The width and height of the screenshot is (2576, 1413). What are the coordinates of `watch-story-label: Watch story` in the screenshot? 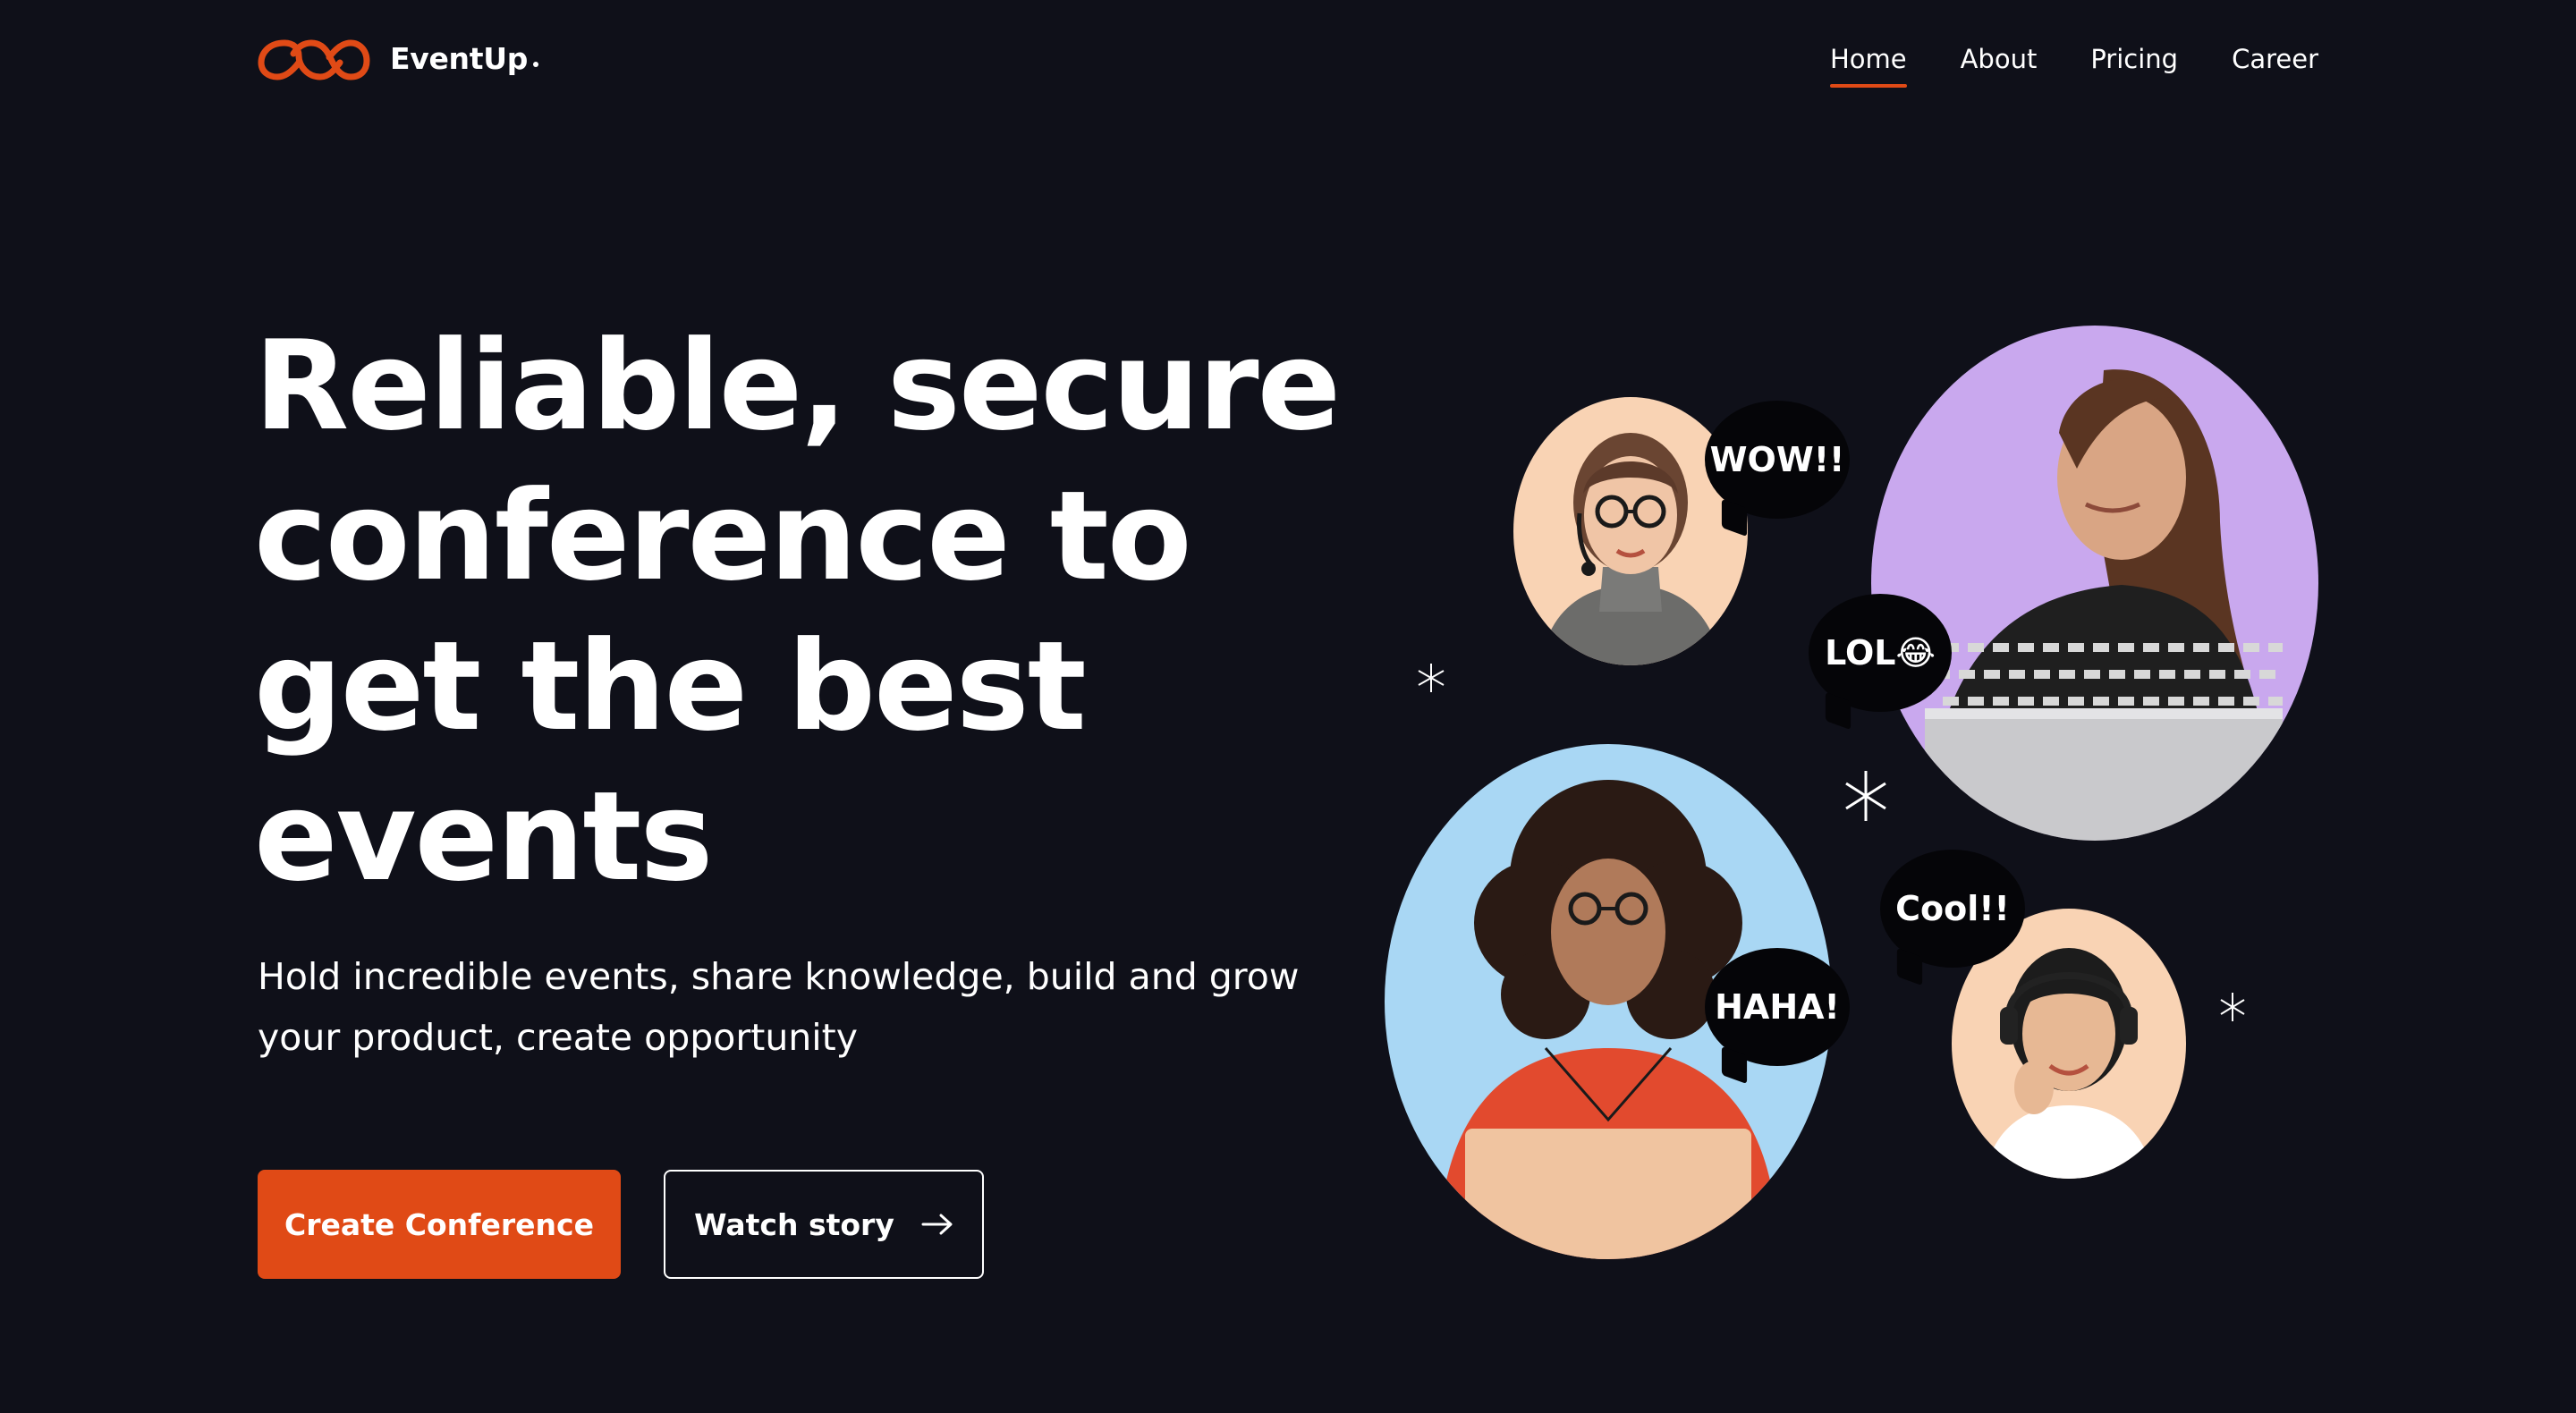 It's located at (794, 1224).